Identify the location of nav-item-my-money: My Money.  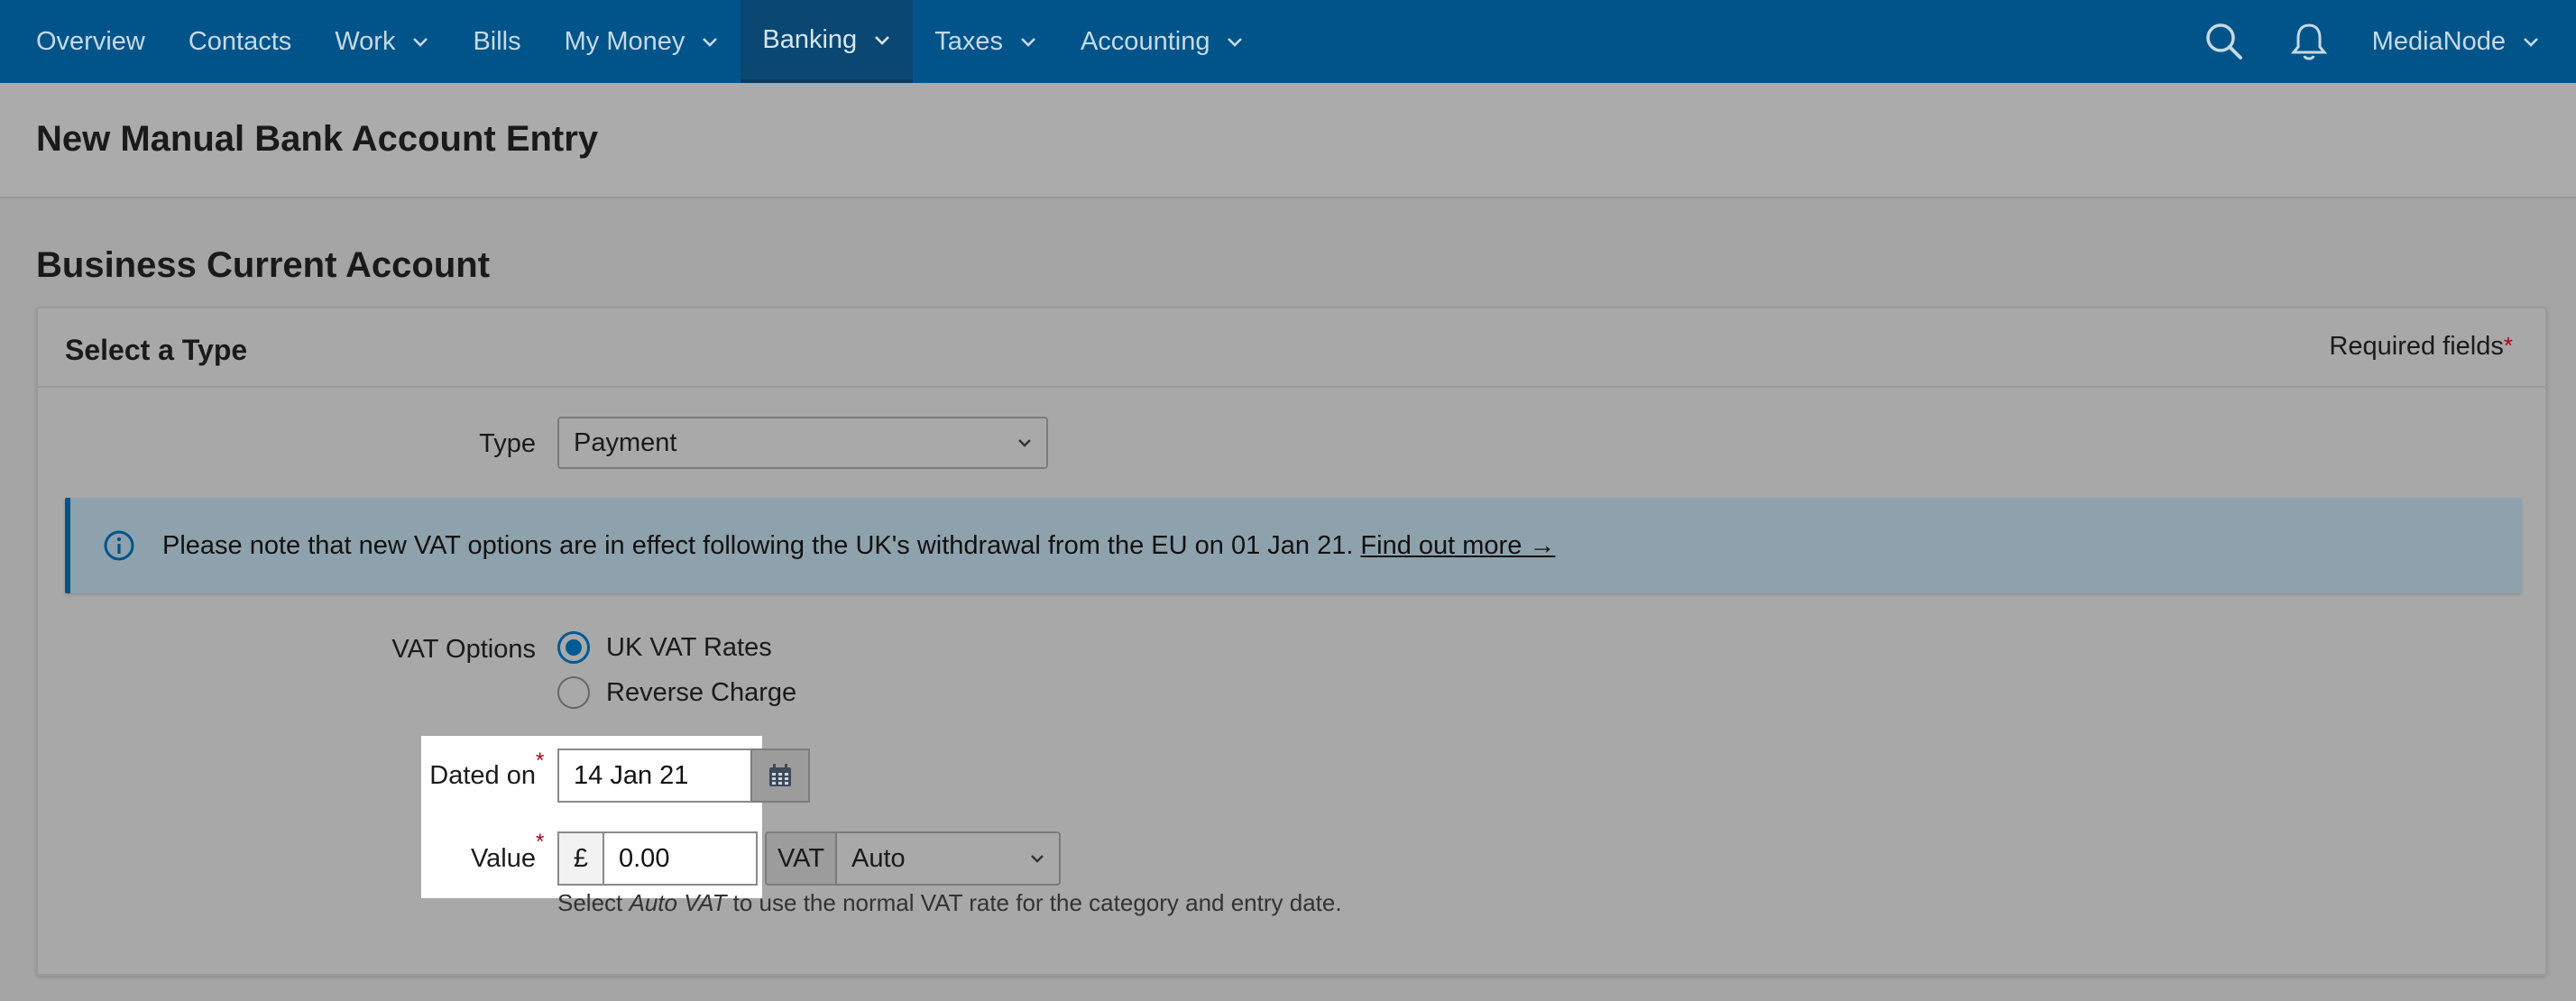
(642, 41).